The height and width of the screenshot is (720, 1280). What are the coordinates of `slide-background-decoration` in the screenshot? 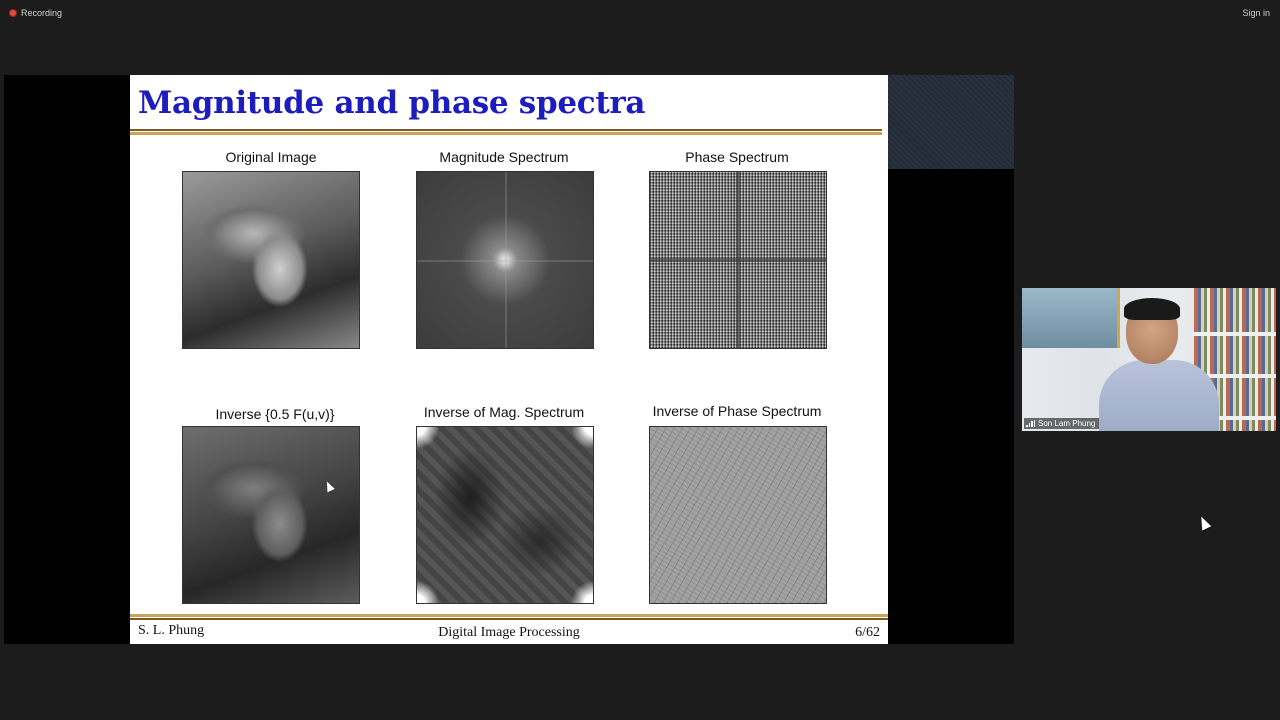 It's located at (948, 122).